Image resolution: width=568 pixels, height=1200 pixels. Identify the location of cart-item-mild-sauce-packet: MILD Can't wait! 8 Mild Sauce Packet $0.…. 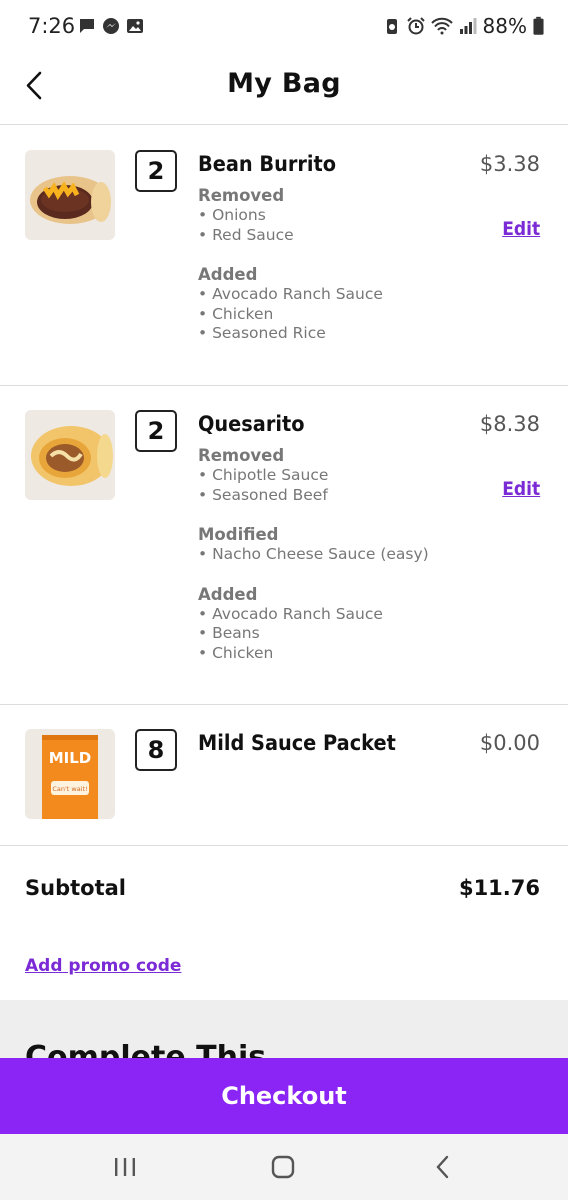
(284, 775).